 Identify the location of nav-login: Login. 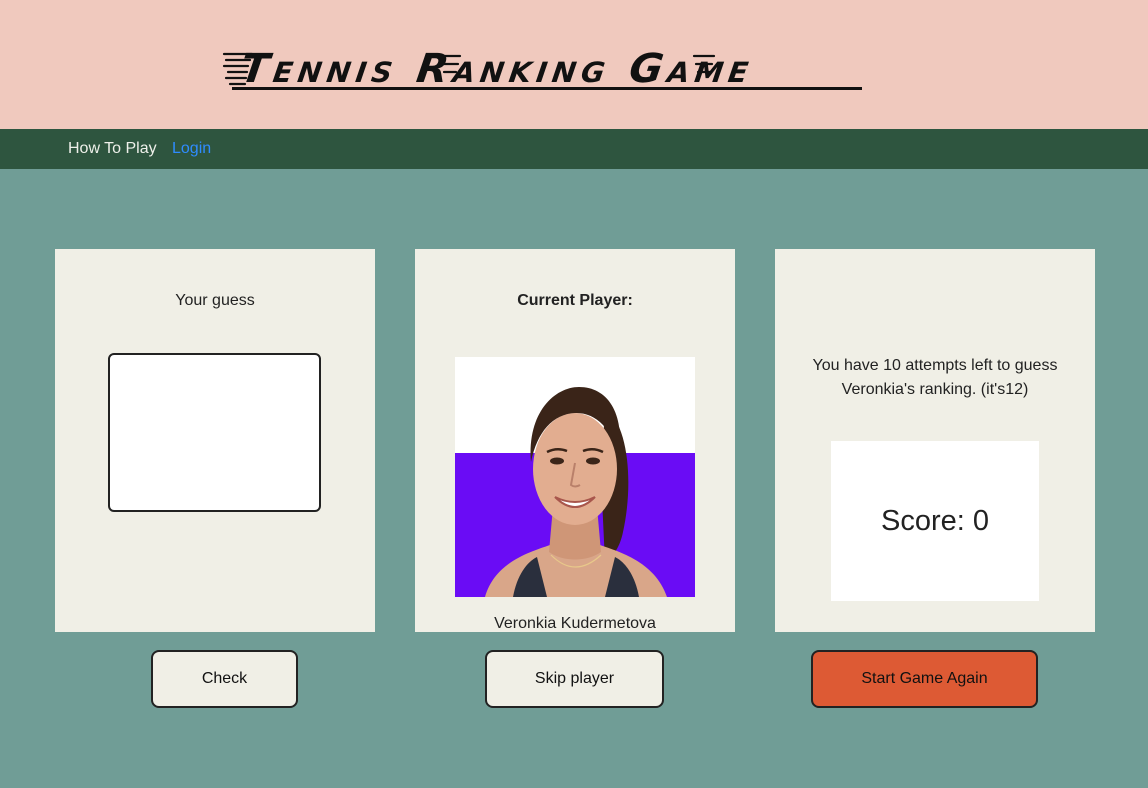
(191, 149).